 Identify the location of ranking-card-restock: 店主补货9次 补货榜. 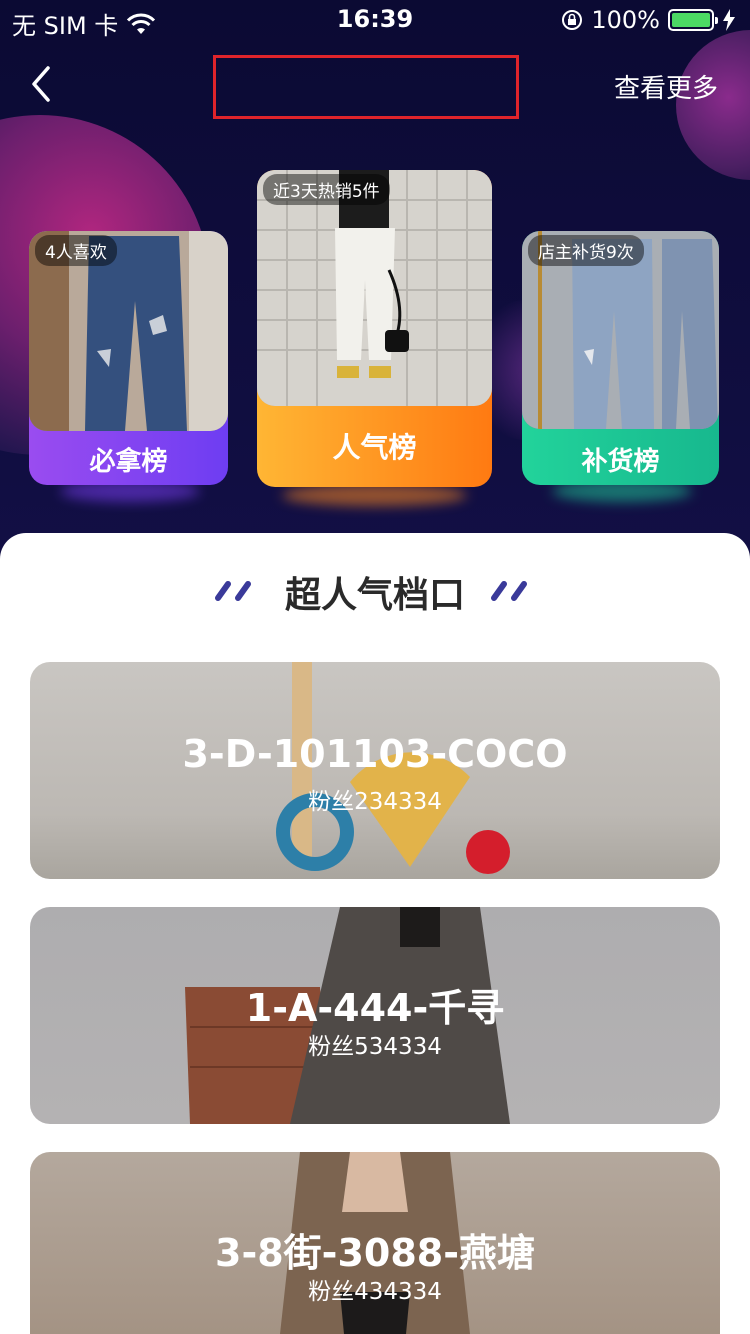
(620, 358).